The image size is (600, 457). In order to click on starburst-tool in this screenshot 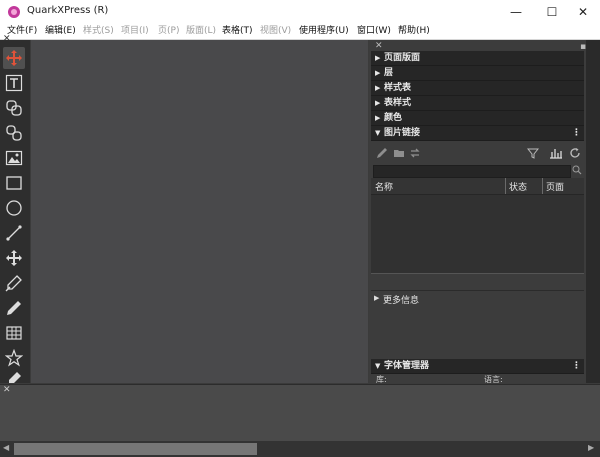, I will do `click(14, 358)`.